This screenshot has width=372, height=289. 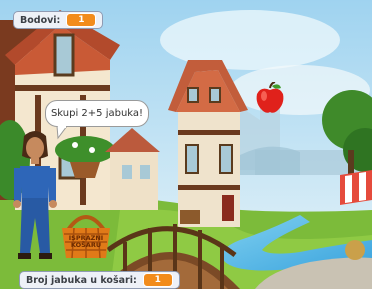 I want to click on basket-count-value: 1, so click(x=157, y=280).